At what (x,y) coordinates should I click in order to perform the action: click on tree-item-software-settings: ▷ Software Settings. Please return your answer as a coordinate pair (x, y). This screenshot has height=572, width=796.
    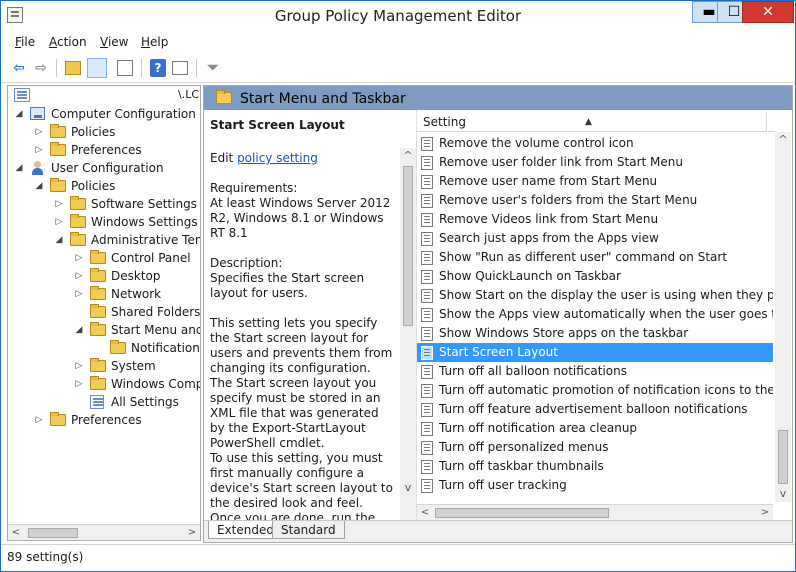
    Looking at the image, I should click on (107, 204).